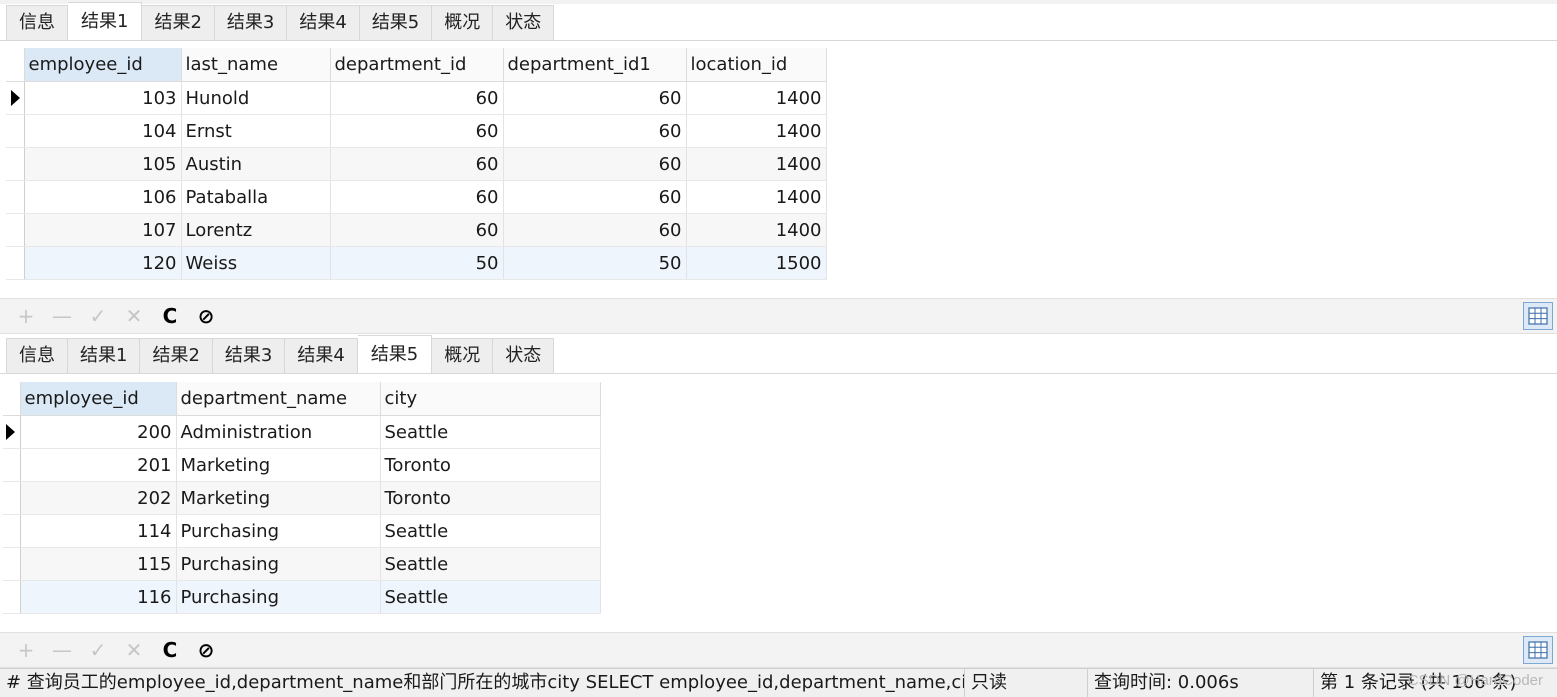 The image size is (1557, 697). I want to click on column-header-city: city, so click(490, 399).